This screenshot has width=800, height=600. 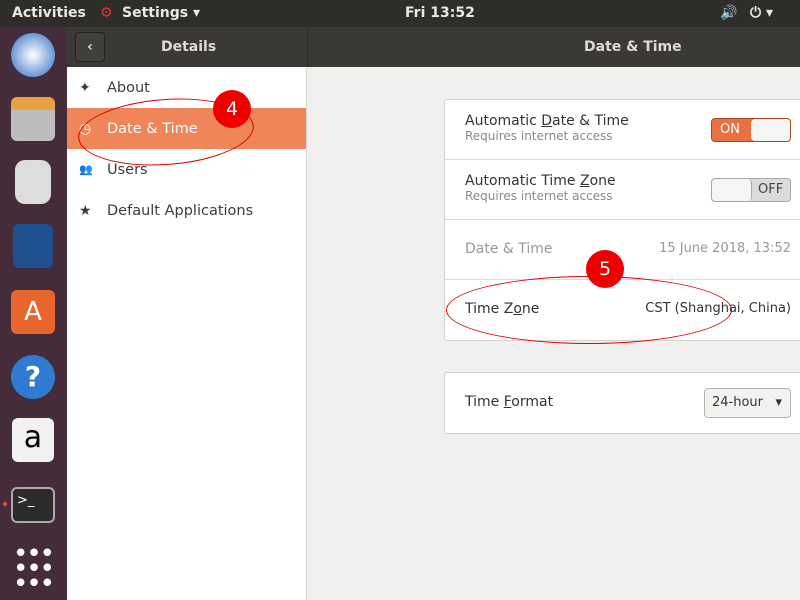 What do you see at coordinates (33, 505) in the screenshot?
I see `terminal-icon: >_` at bounding box center [33, 505].